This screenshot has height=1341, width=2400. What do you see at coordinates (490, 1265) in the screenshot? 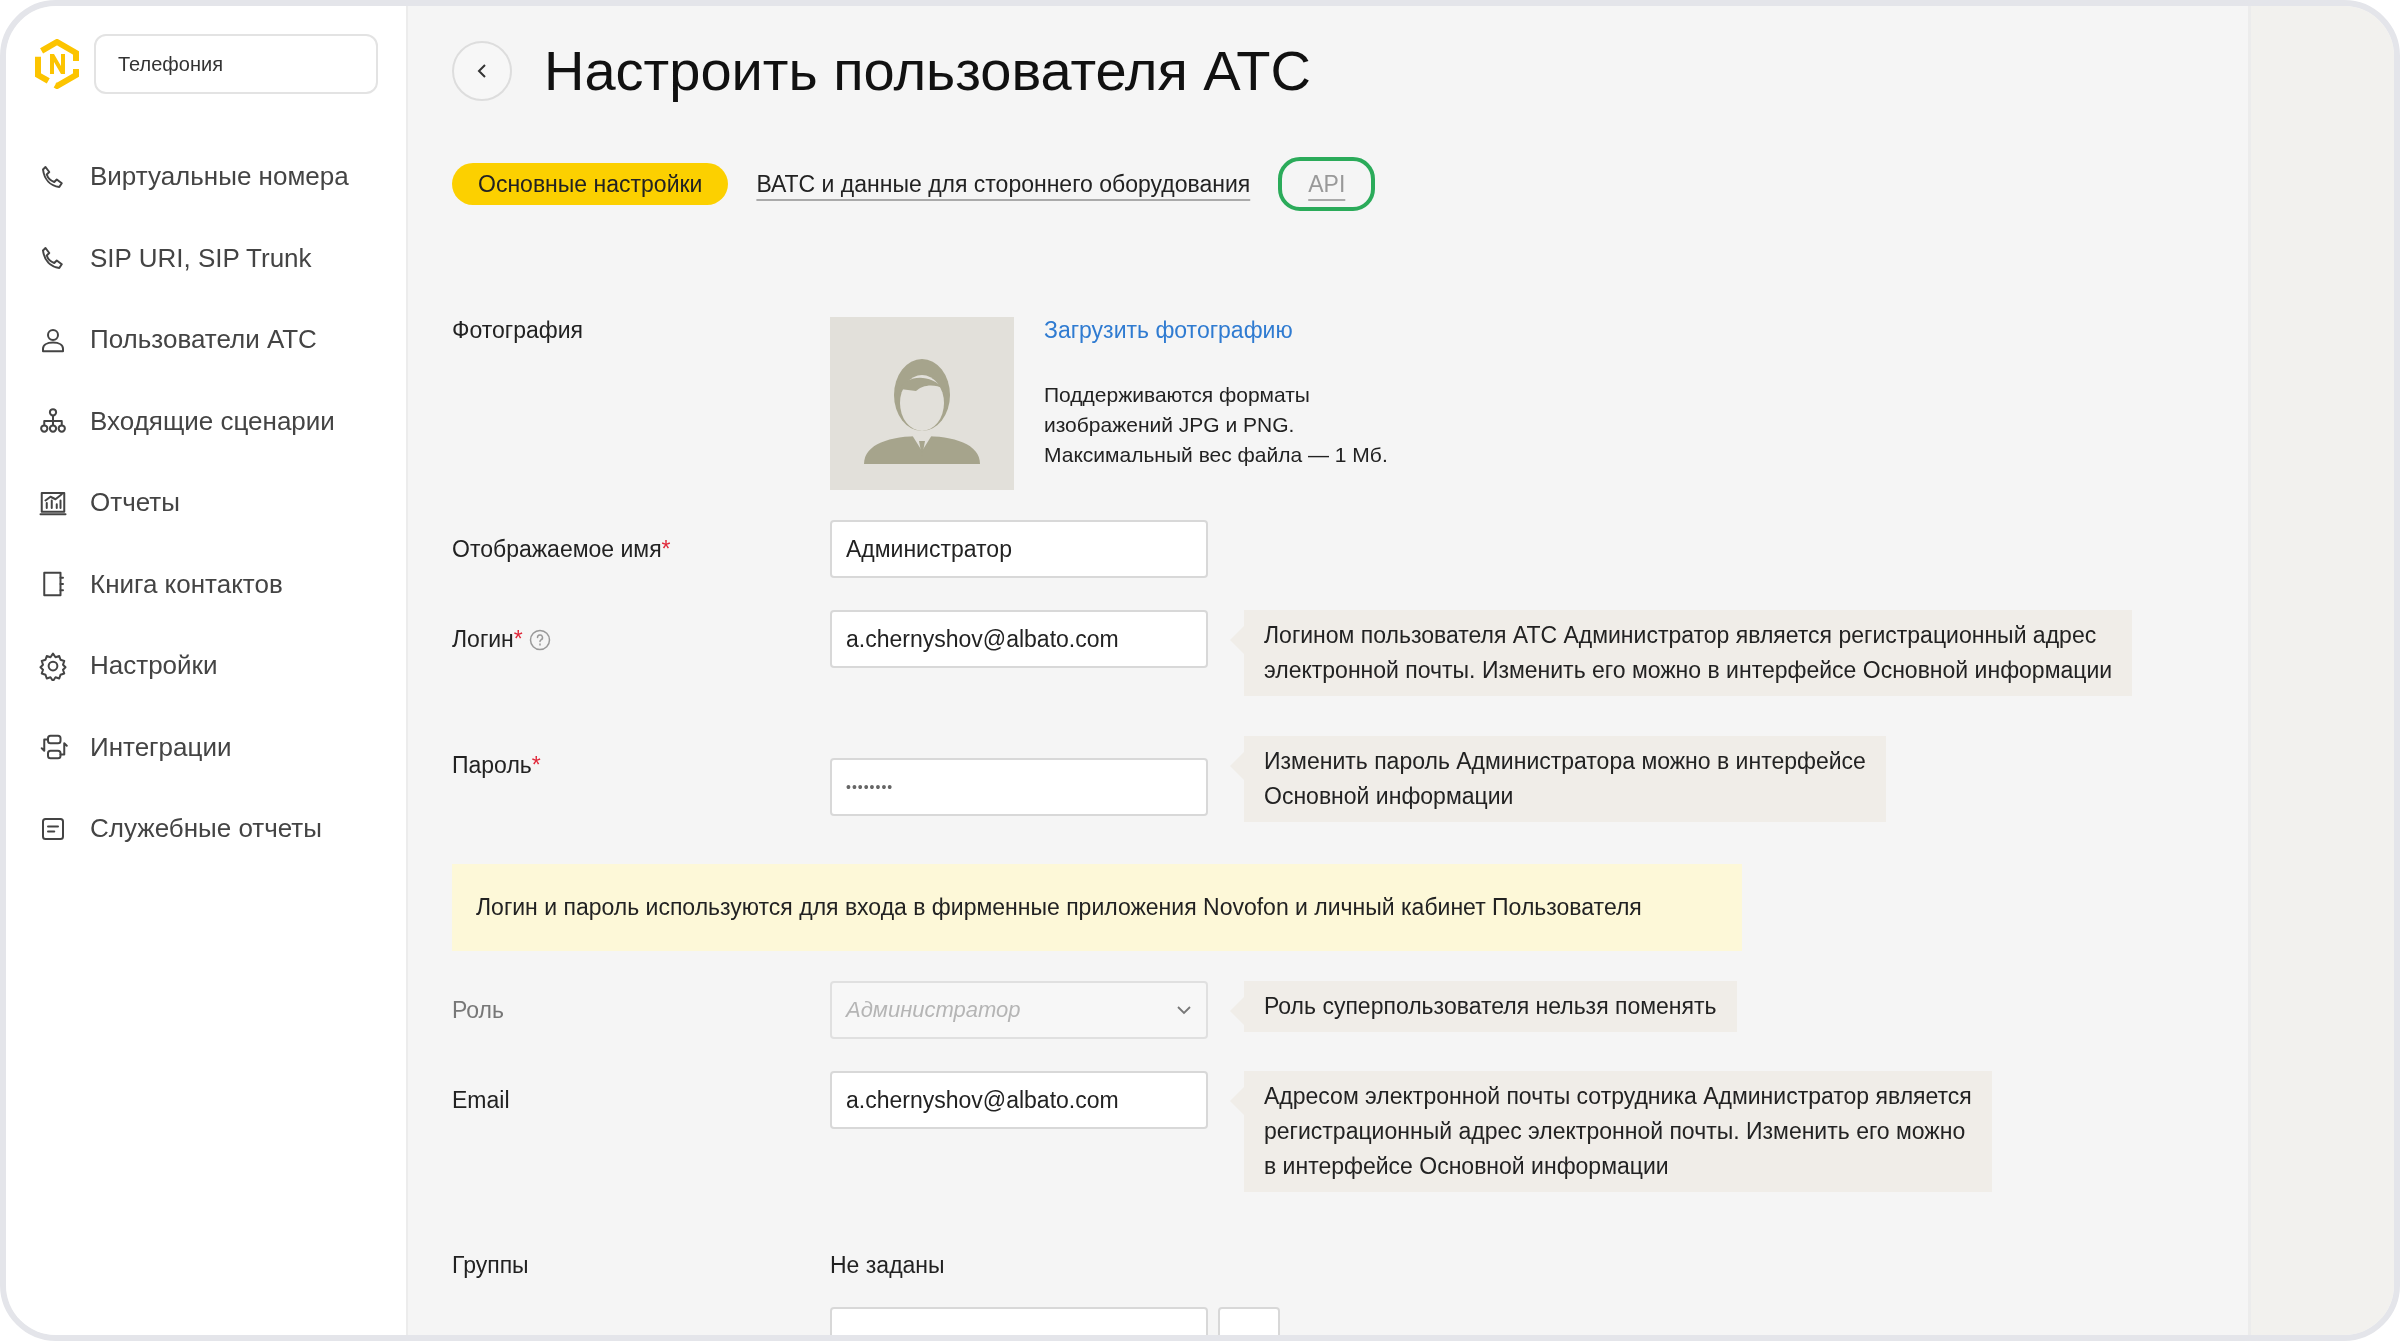
I see `field-label: Группы` at bounding box center [490, 1265].